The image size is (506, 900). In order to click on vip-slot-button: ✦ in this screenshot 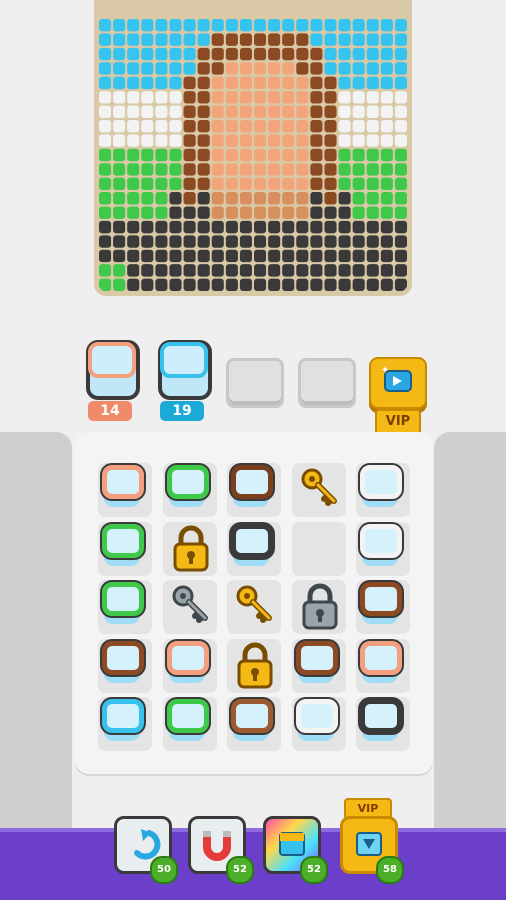, I will do `click(398, 383)`.